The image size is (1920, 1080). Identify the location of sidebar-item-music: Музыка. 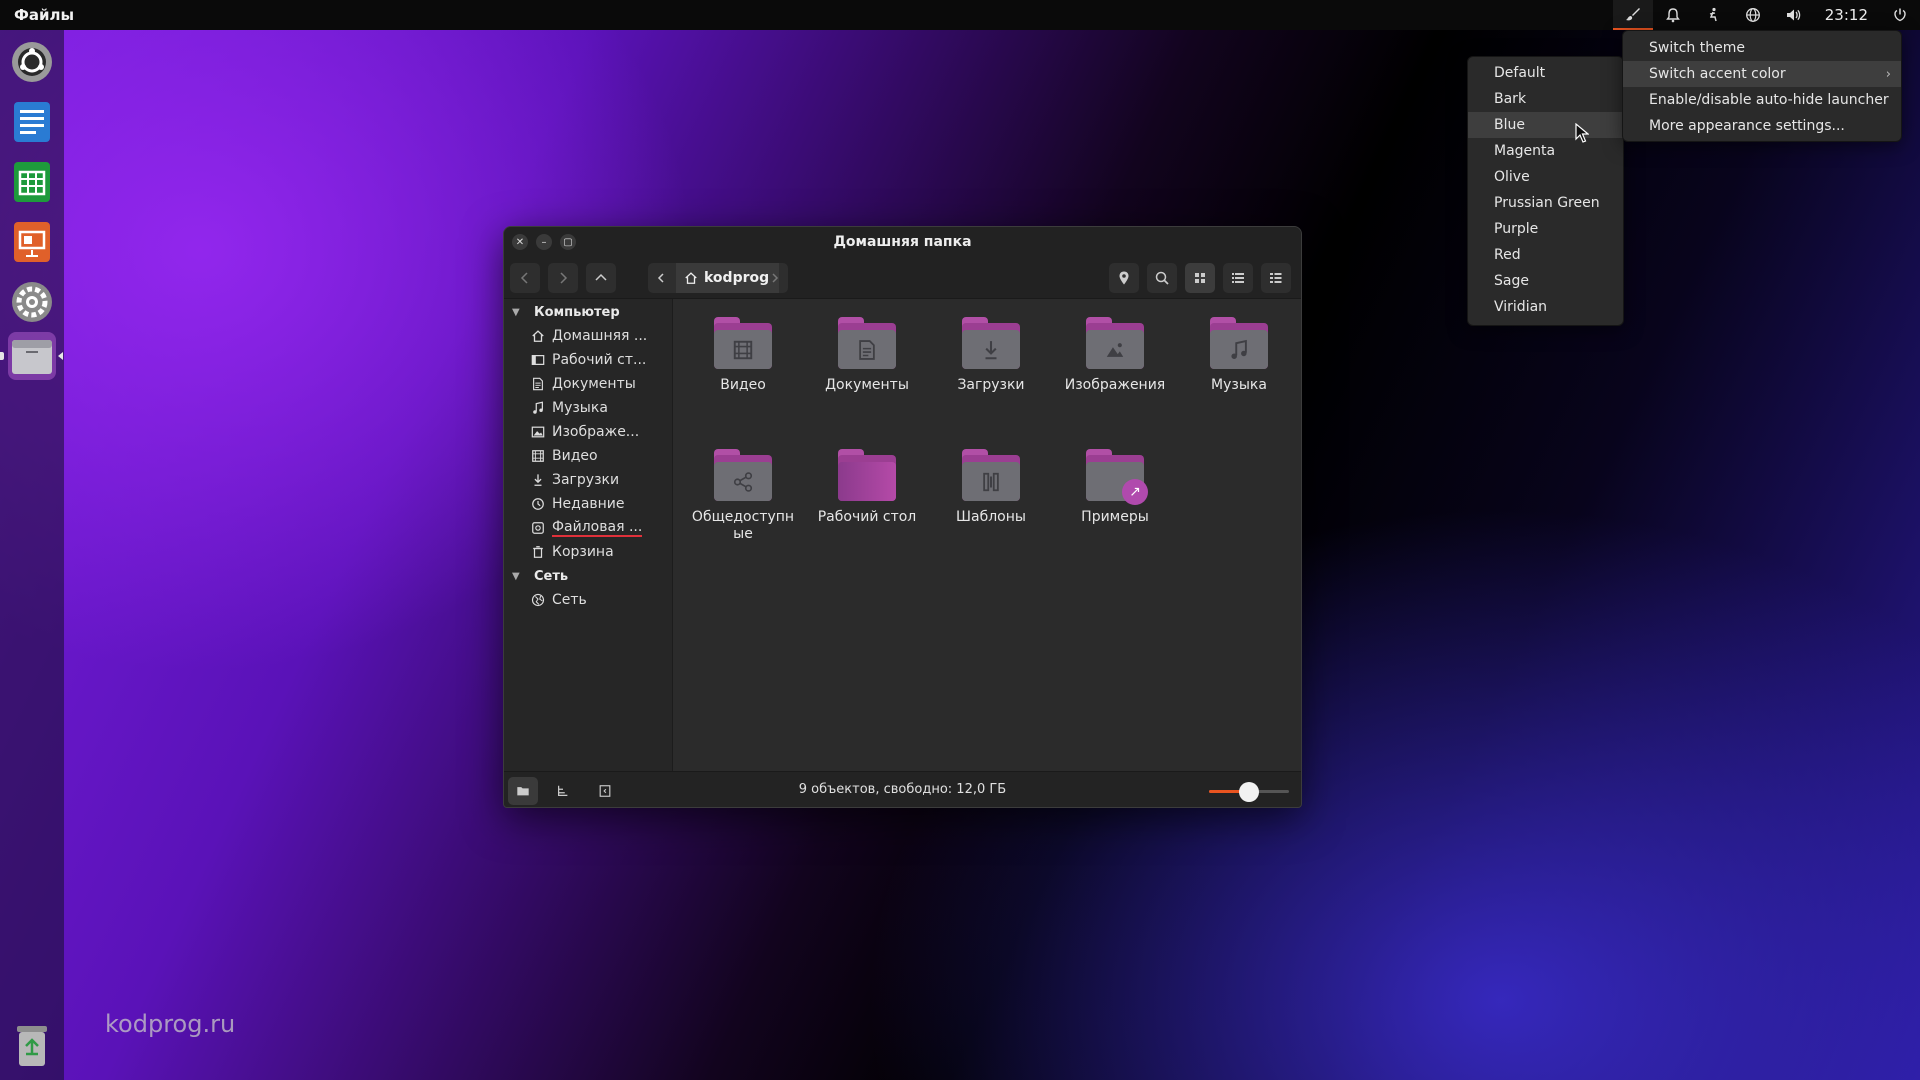
(601, 408).